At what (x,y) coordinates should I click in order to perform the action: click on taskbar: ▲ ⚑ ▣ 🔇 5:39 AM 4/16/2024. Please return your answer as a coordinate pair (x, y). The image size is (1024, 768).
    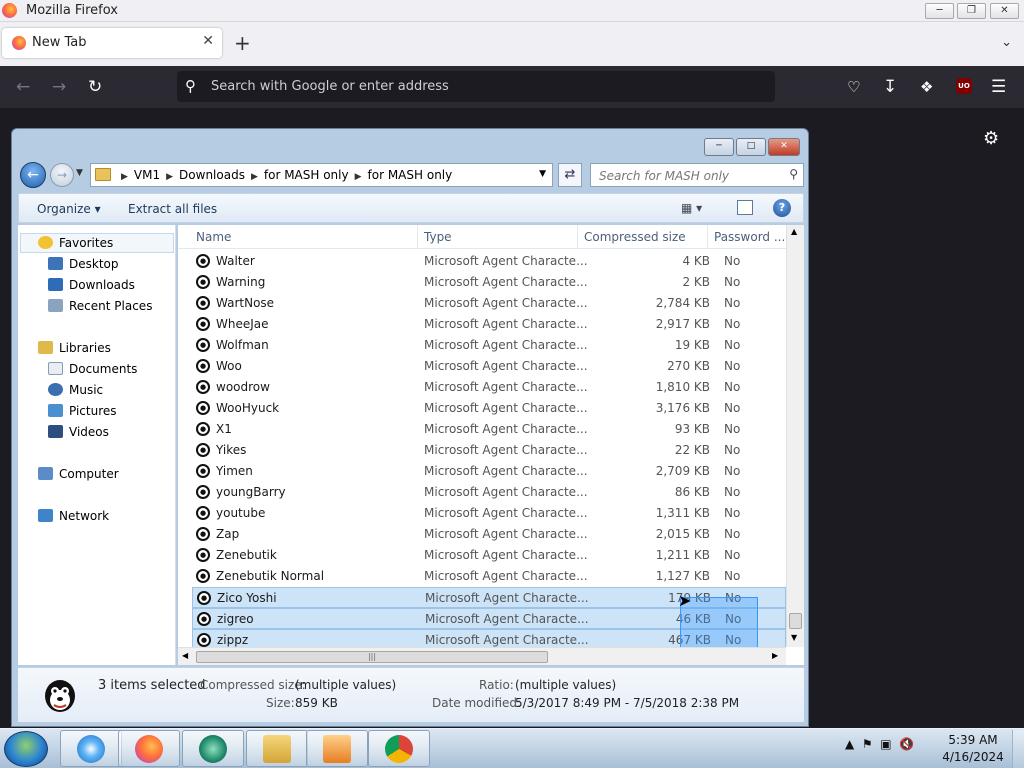
    Looking at the image, I should click on (512, 748).